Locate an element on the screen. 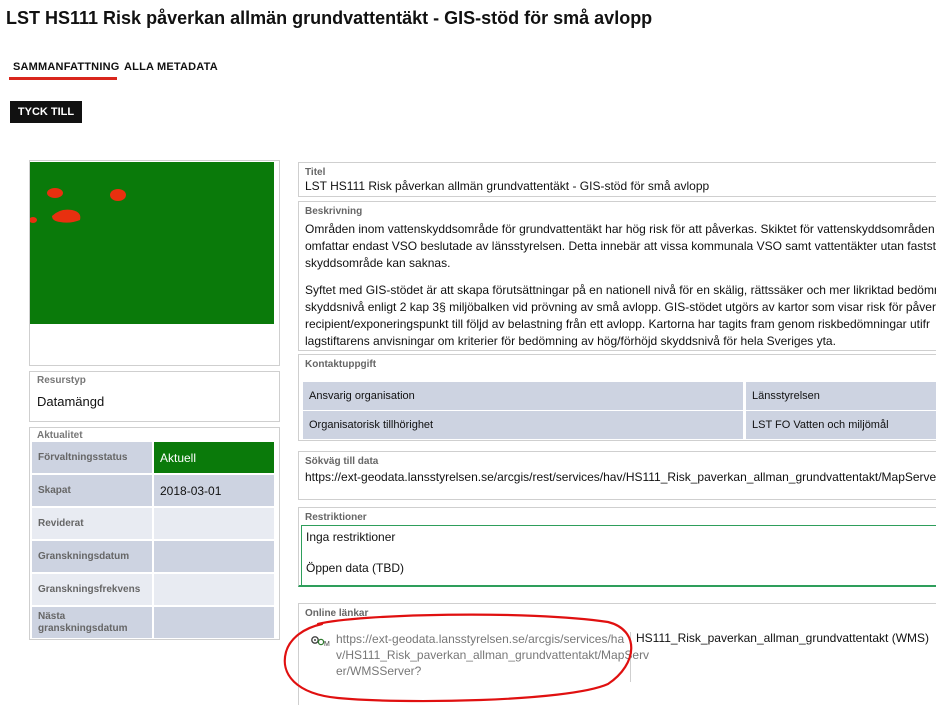 The width and height of the screenshot is (936, 705). kontakt-label: Kontaktuppgift is located at coordinates (341, 364).